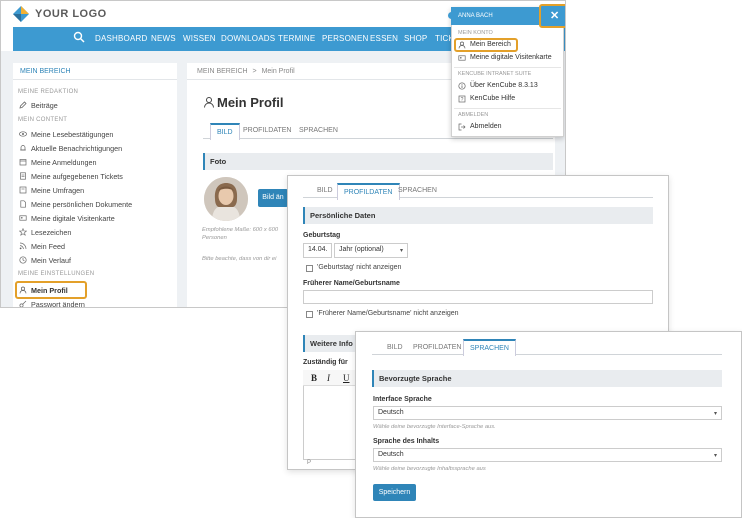 This screenshot has height=518, width=742. Describe the element at coordinates (240, 230) in the screenshot. I see `size-hint: Empfohlene Maße: 600 x 600` at that location.